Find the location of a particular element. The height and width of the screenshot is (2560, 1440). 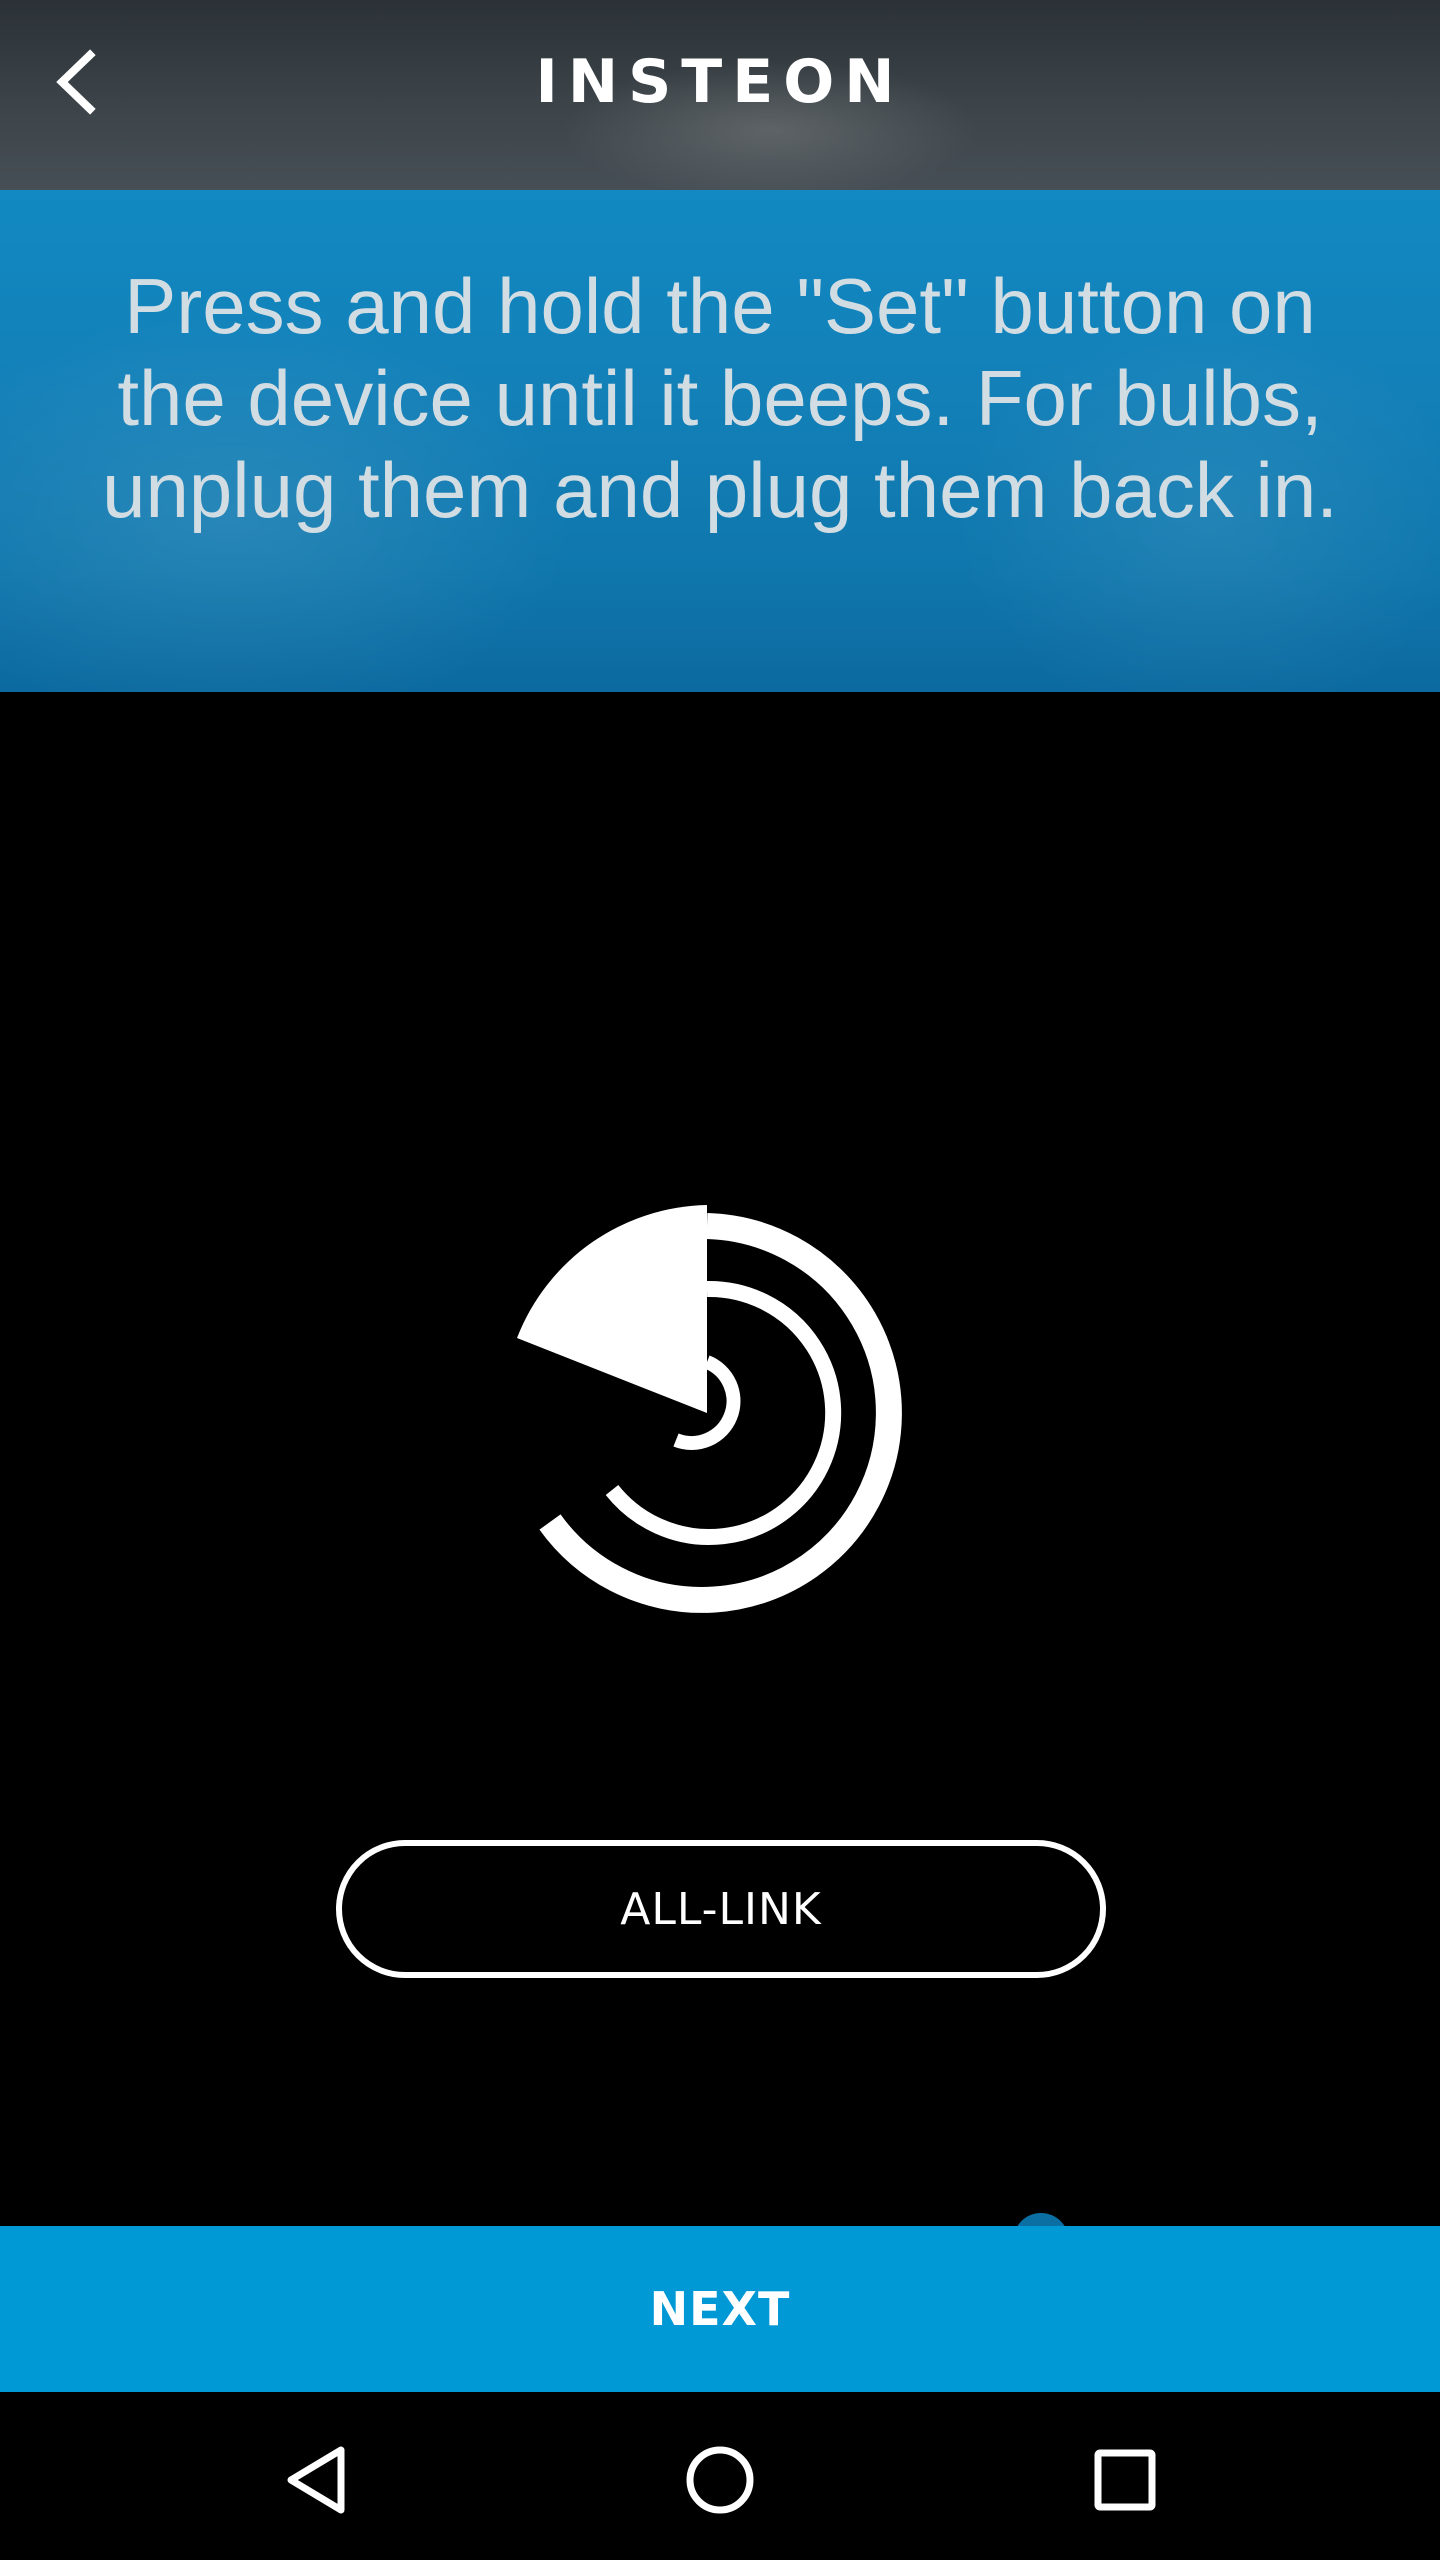

all-link-button: ALL-LINK is located at coordinates (721, 1909).